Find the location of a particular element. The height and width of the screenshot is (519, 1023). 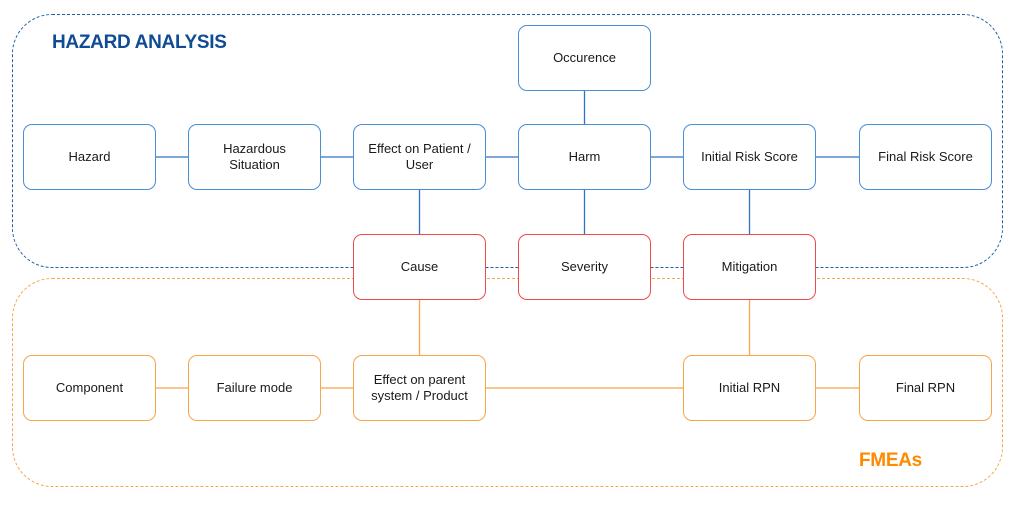

node-final-risk-score: Final Risk Score is located at coordinates (925, 157).